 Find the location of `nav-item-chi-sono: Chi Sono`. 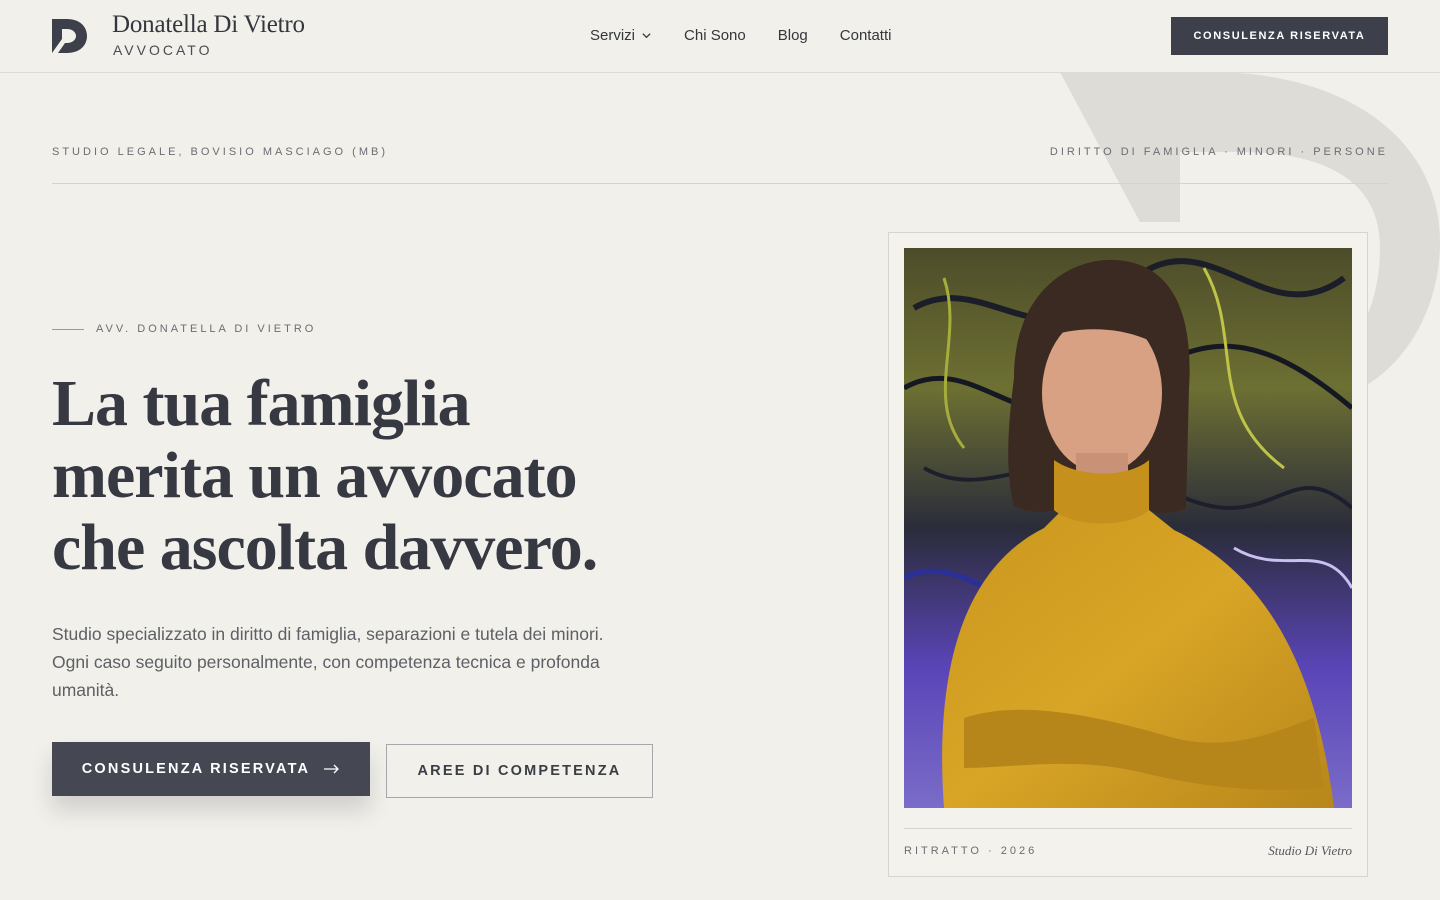

nav-item-chi-sono: Chi Sono is located at coordinates (715, 35).